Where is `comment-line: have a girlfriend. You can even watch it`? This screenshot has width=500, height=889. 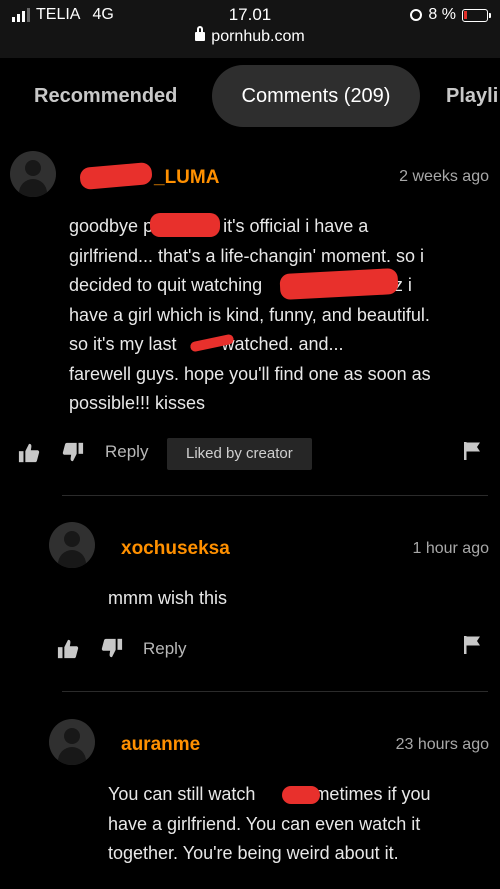
comment-line: have a girlfriend. You can even watch it is located at coordinates (264, 823).